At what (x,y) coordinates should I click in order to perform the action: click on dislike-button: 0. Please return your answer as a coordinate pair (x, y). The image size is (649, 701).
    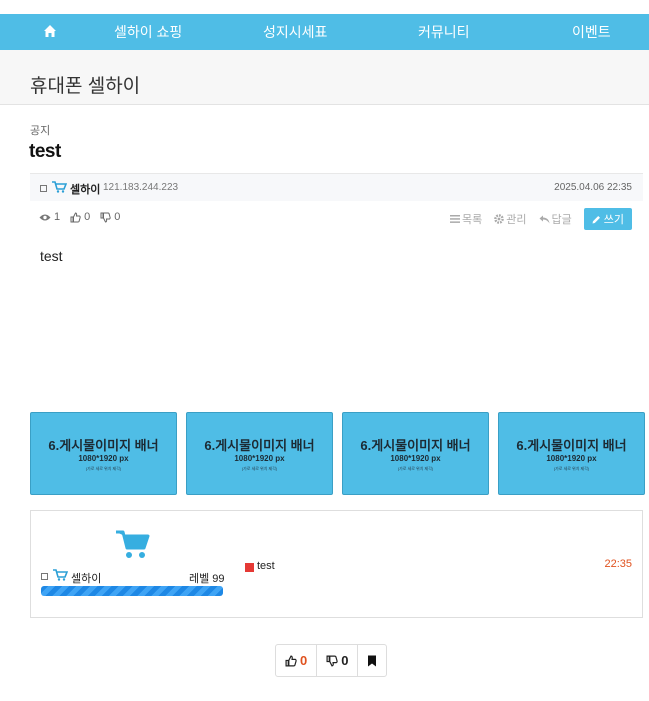
    Looking at the image, I should click on (338, 660).